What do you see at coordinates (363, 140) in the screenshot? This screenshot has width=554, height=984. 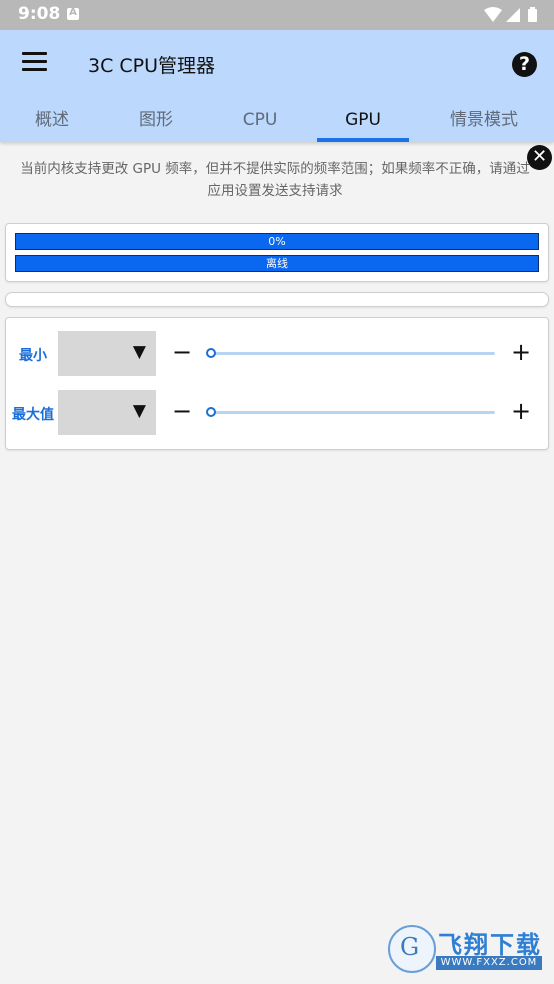 I see `tab-indicator` at bounding box center [363, 140].